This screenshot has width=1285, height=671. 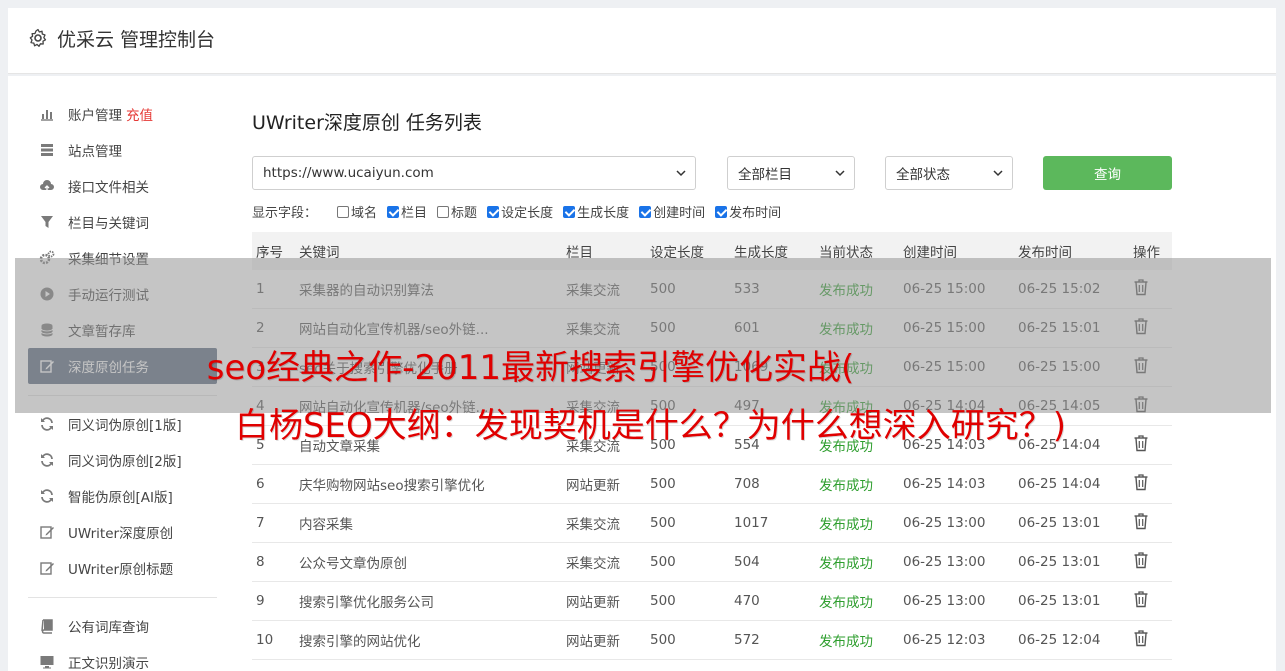 I want to click on sidebar-item: 智能伪原创[AI版], so click(x=122, y=496).